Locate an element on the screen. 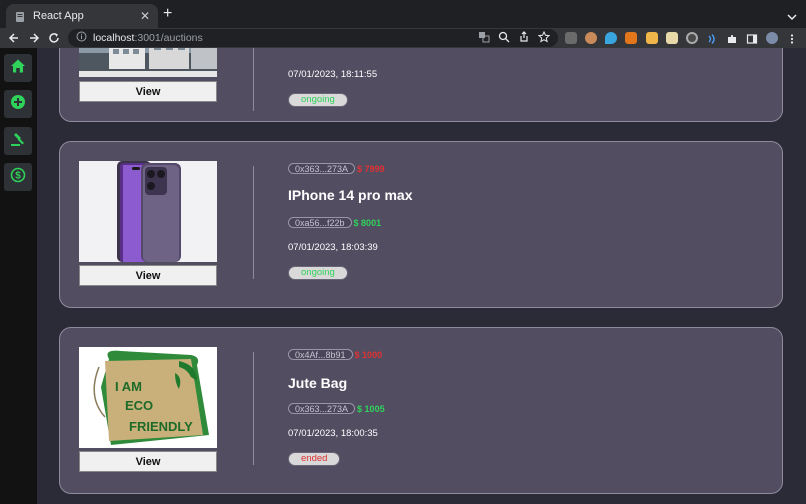 This screenshot has width=806, height=504. highest-bidder-address: 0xa56...f22b is located at coordinates (320, 222).